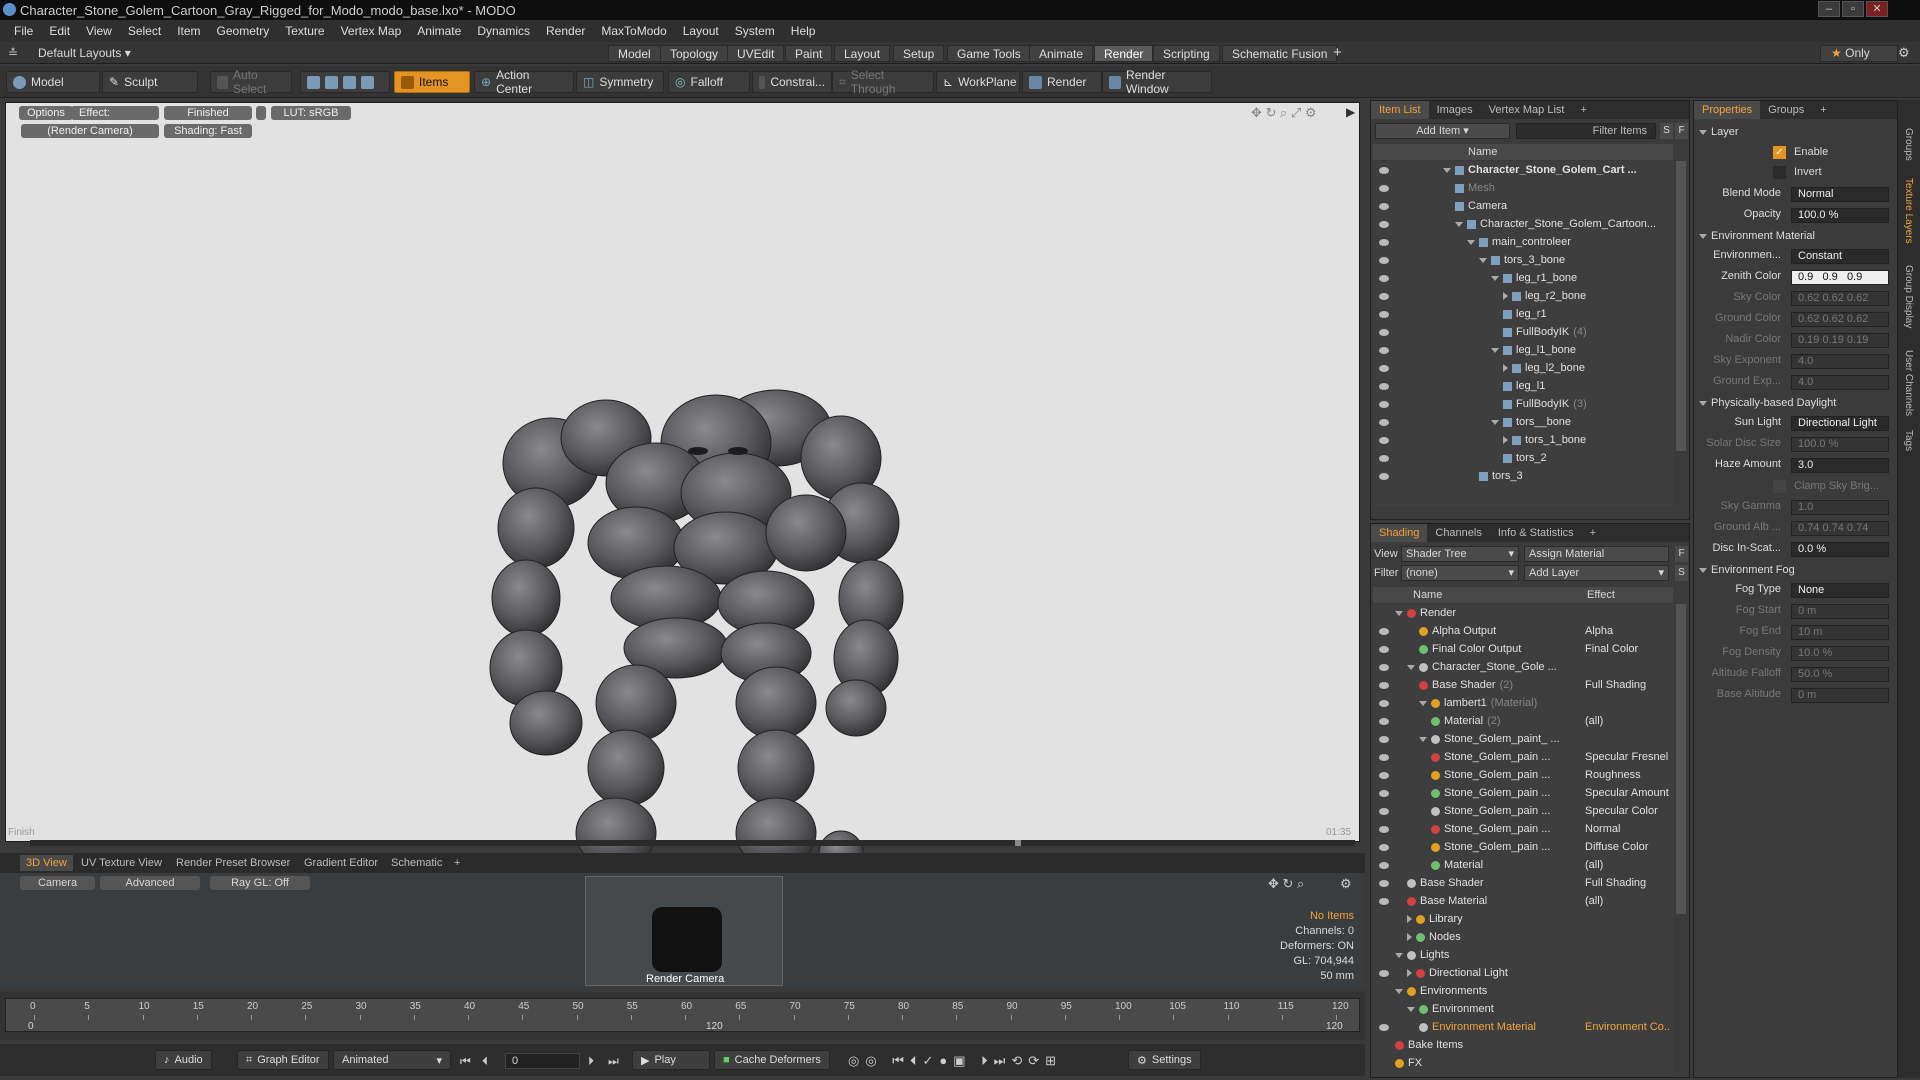  Describe the element at coordinates (1536, 533) in the screenshot. I see `tab-info-statistics: Info & Statistics` at that location.